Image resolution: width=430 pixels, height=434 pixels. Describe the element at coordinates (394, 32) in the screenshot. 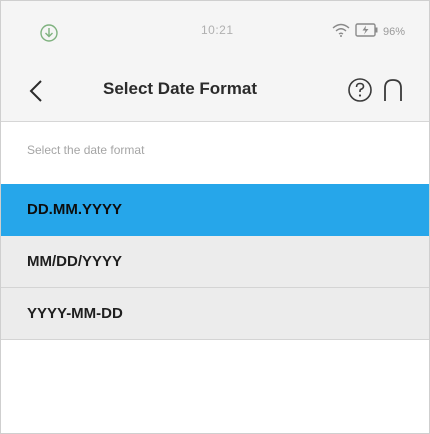

I see `battery-percentage: 96%` at that location.